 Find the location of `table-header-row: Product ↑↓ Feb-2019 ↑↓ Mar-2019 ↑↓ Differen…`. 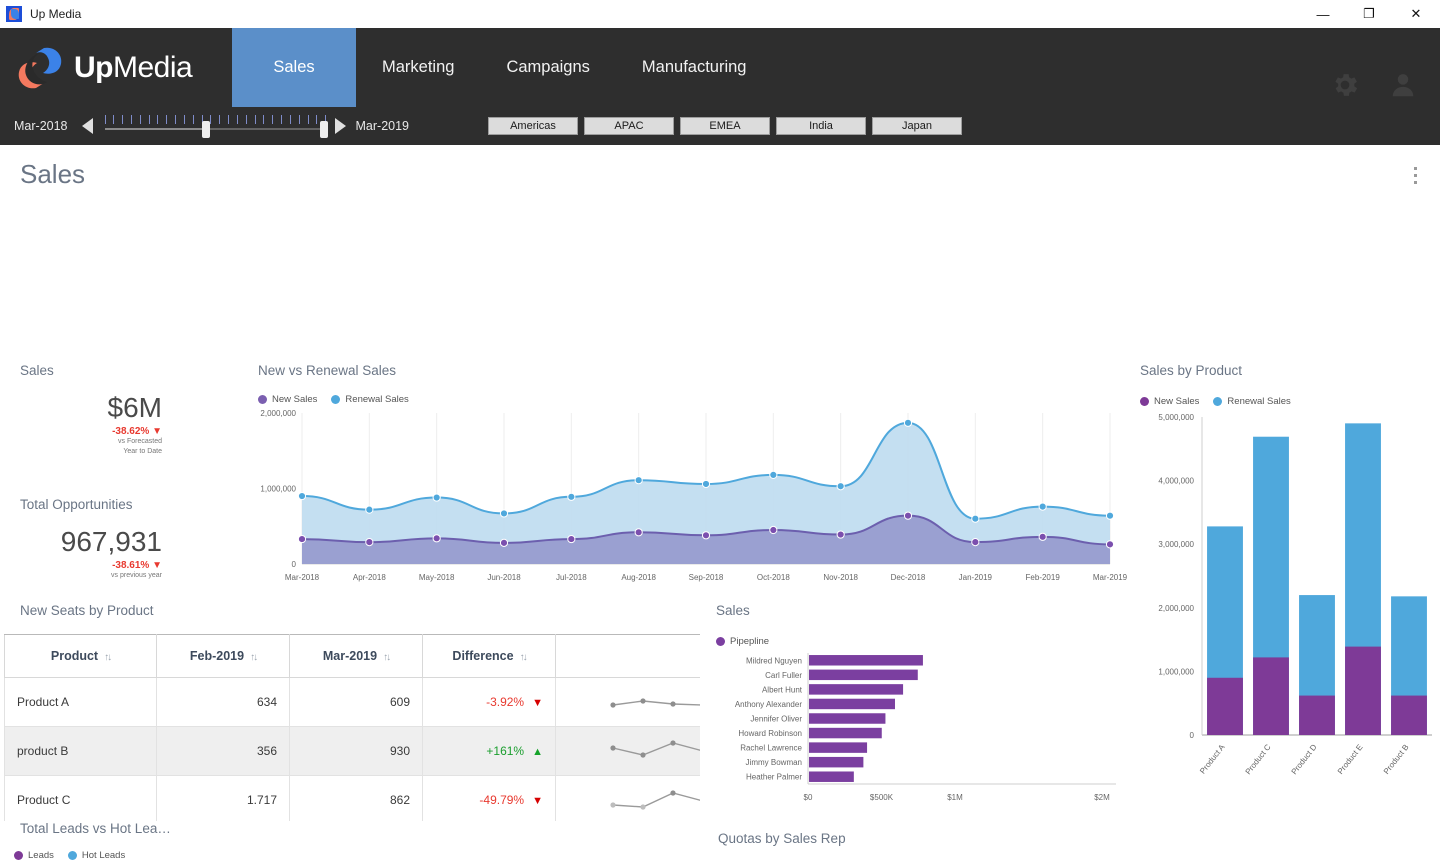

table-header-row: Product ↑↓ Feb-2019 ↑↓ Mar-2019 ↑↓ Differen… is located at coordinates (352, 656).